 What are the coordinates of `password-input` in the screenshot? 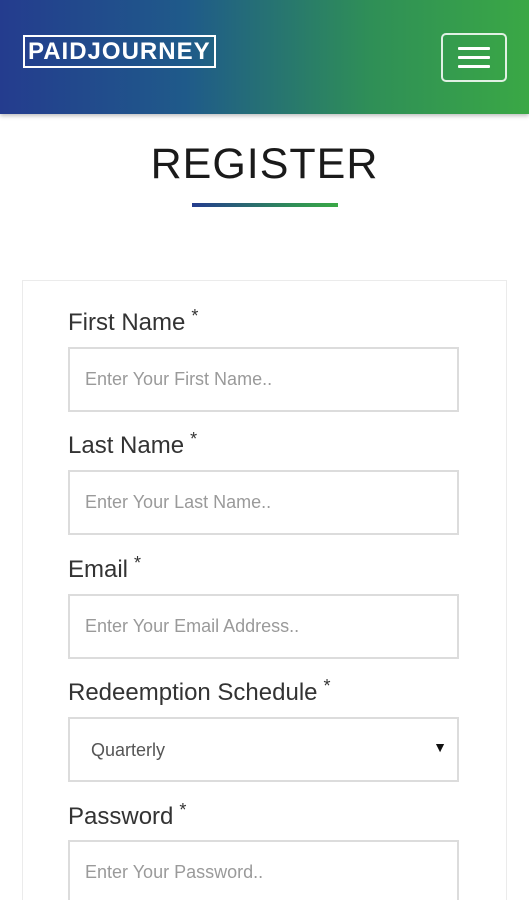 It's located at (263, 870).